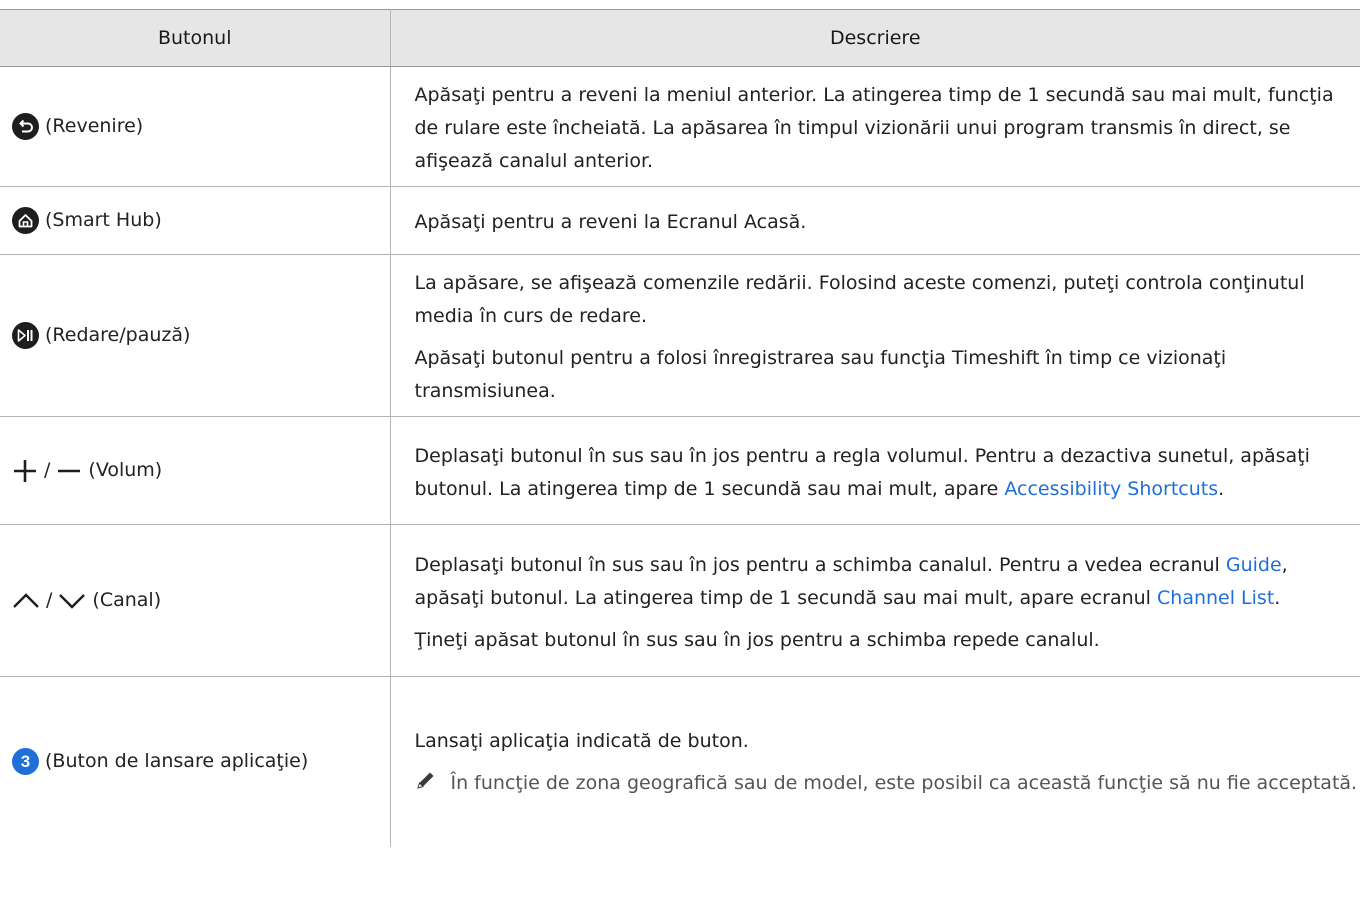  What do you see at coordinates (25, 762) in the screenshot?
I see `number-3-icon: 3` at bounding box center [25, 762].